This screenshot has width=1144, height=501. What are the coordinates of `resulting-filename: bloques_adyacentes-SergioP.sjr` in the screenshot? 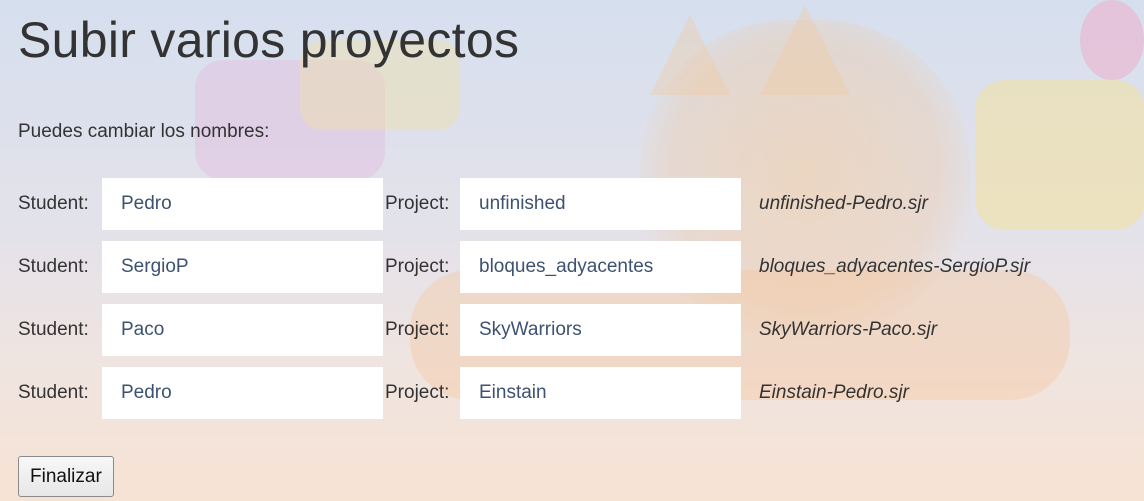 It's located at (895, 266).